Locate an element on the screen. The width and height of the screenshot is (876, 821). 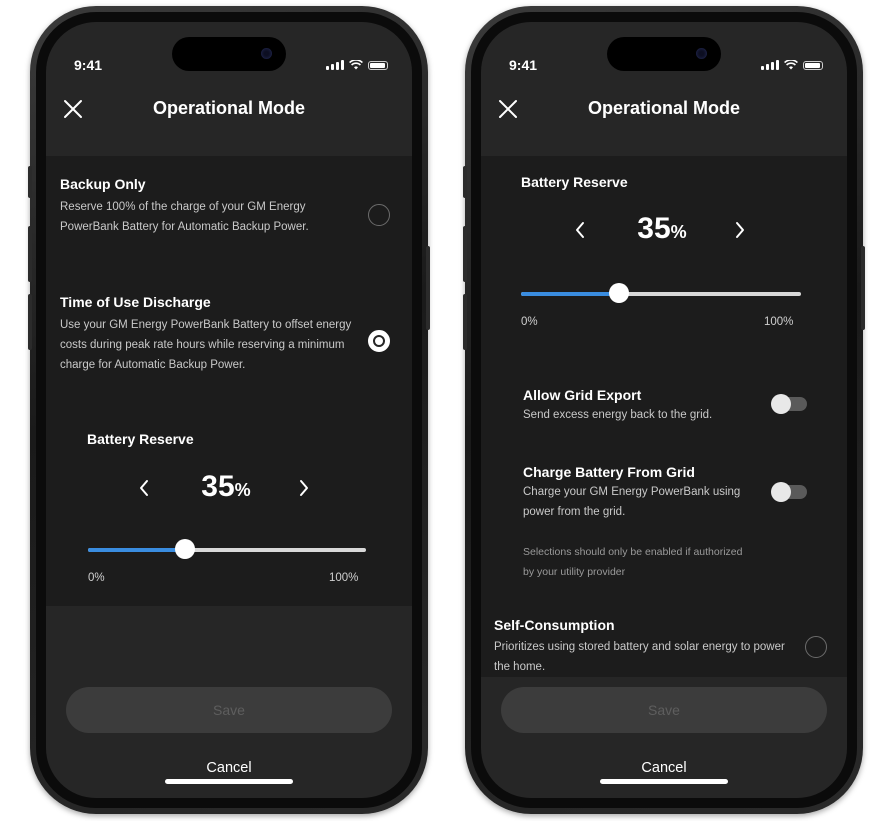
radio-time-of-use is located at coordinates (379, 341).